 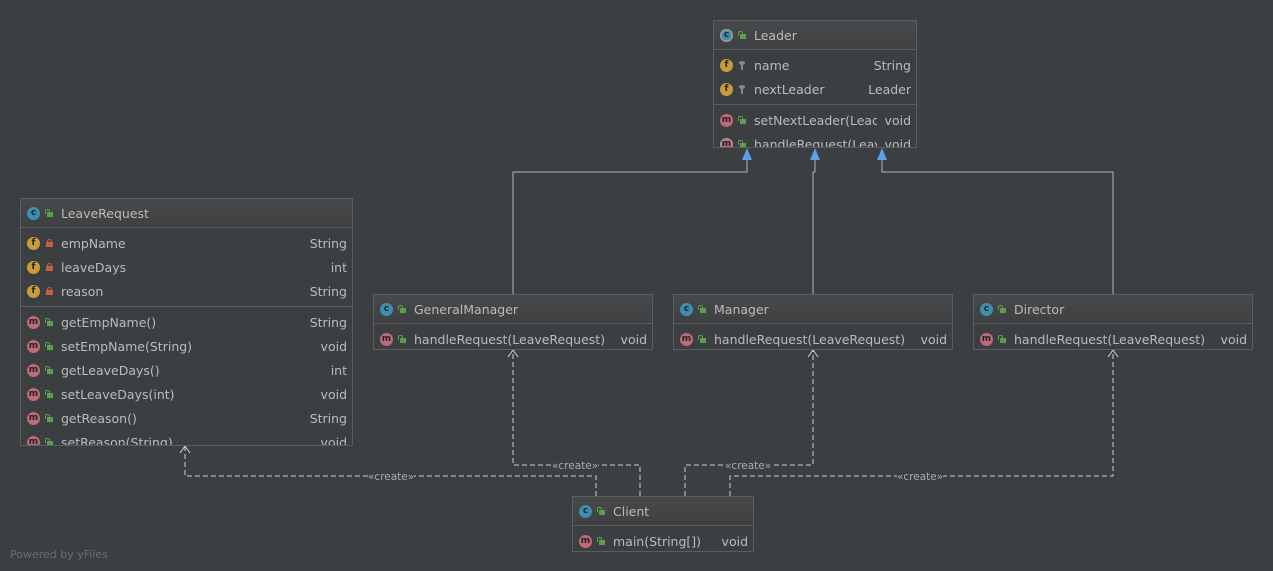 I want to click on class-name: Manager, so click(x=741, y=309).